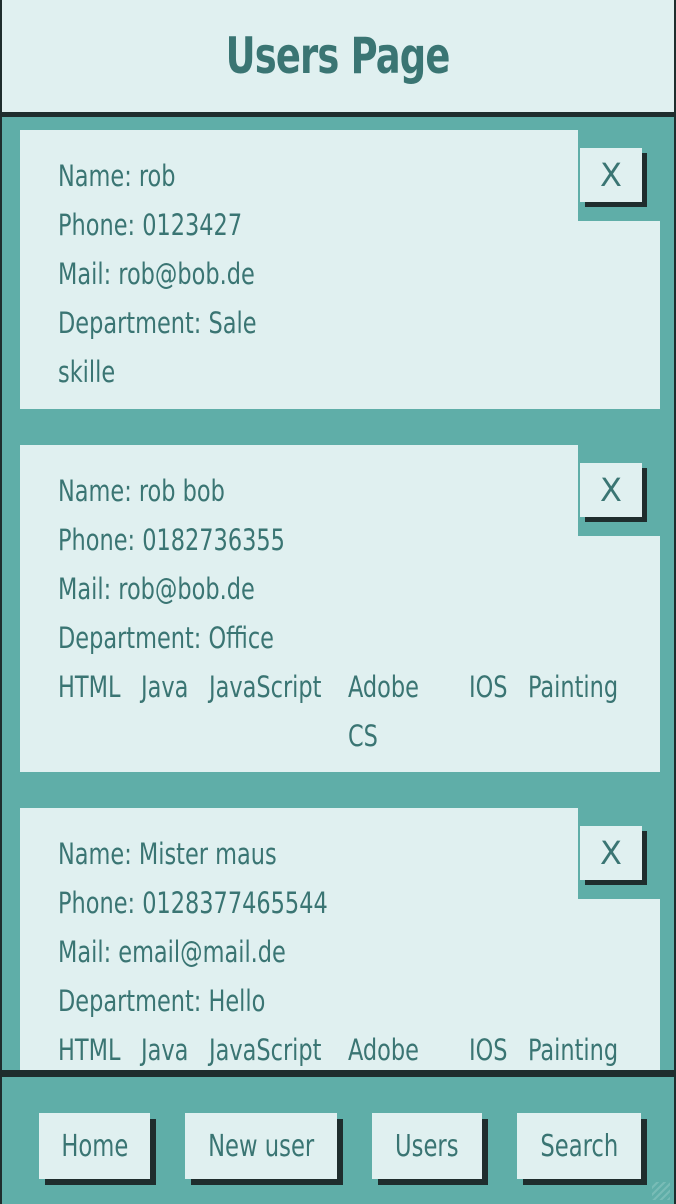 This screenshot has height=1204, width=676. I want to click on user-name: Name: rob, so click(117, 176).